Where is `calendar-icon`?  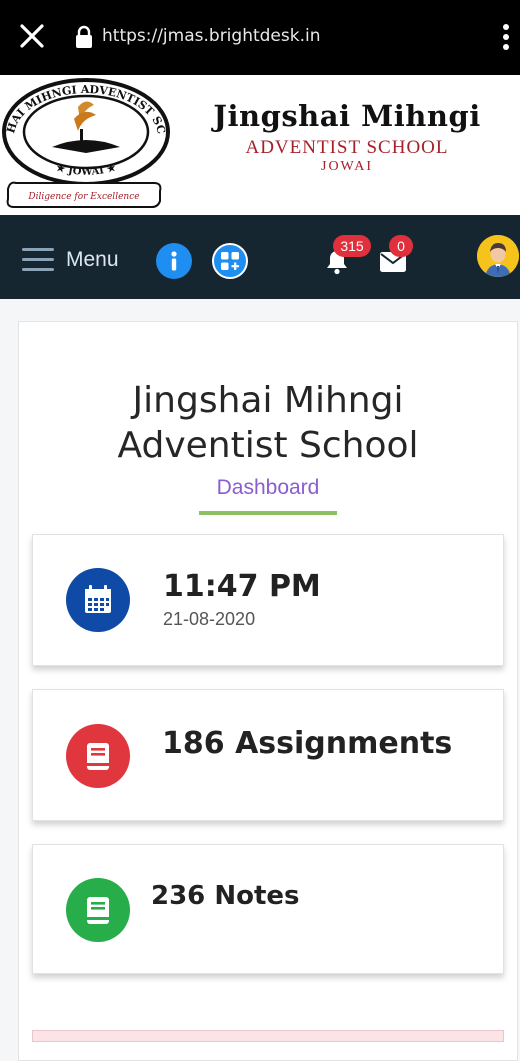 calendar-icon is located at coordinates (98, 600).